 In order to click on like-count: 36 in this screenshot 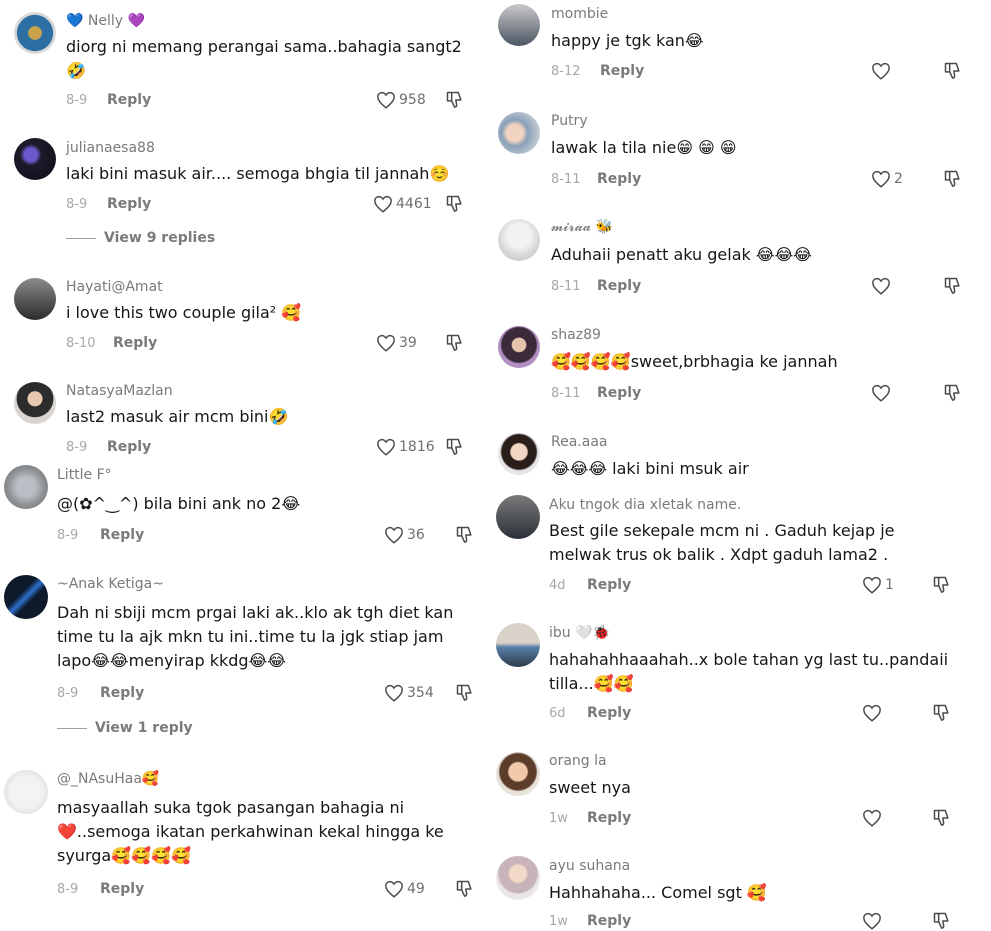, I will do `click(416, 535)`.